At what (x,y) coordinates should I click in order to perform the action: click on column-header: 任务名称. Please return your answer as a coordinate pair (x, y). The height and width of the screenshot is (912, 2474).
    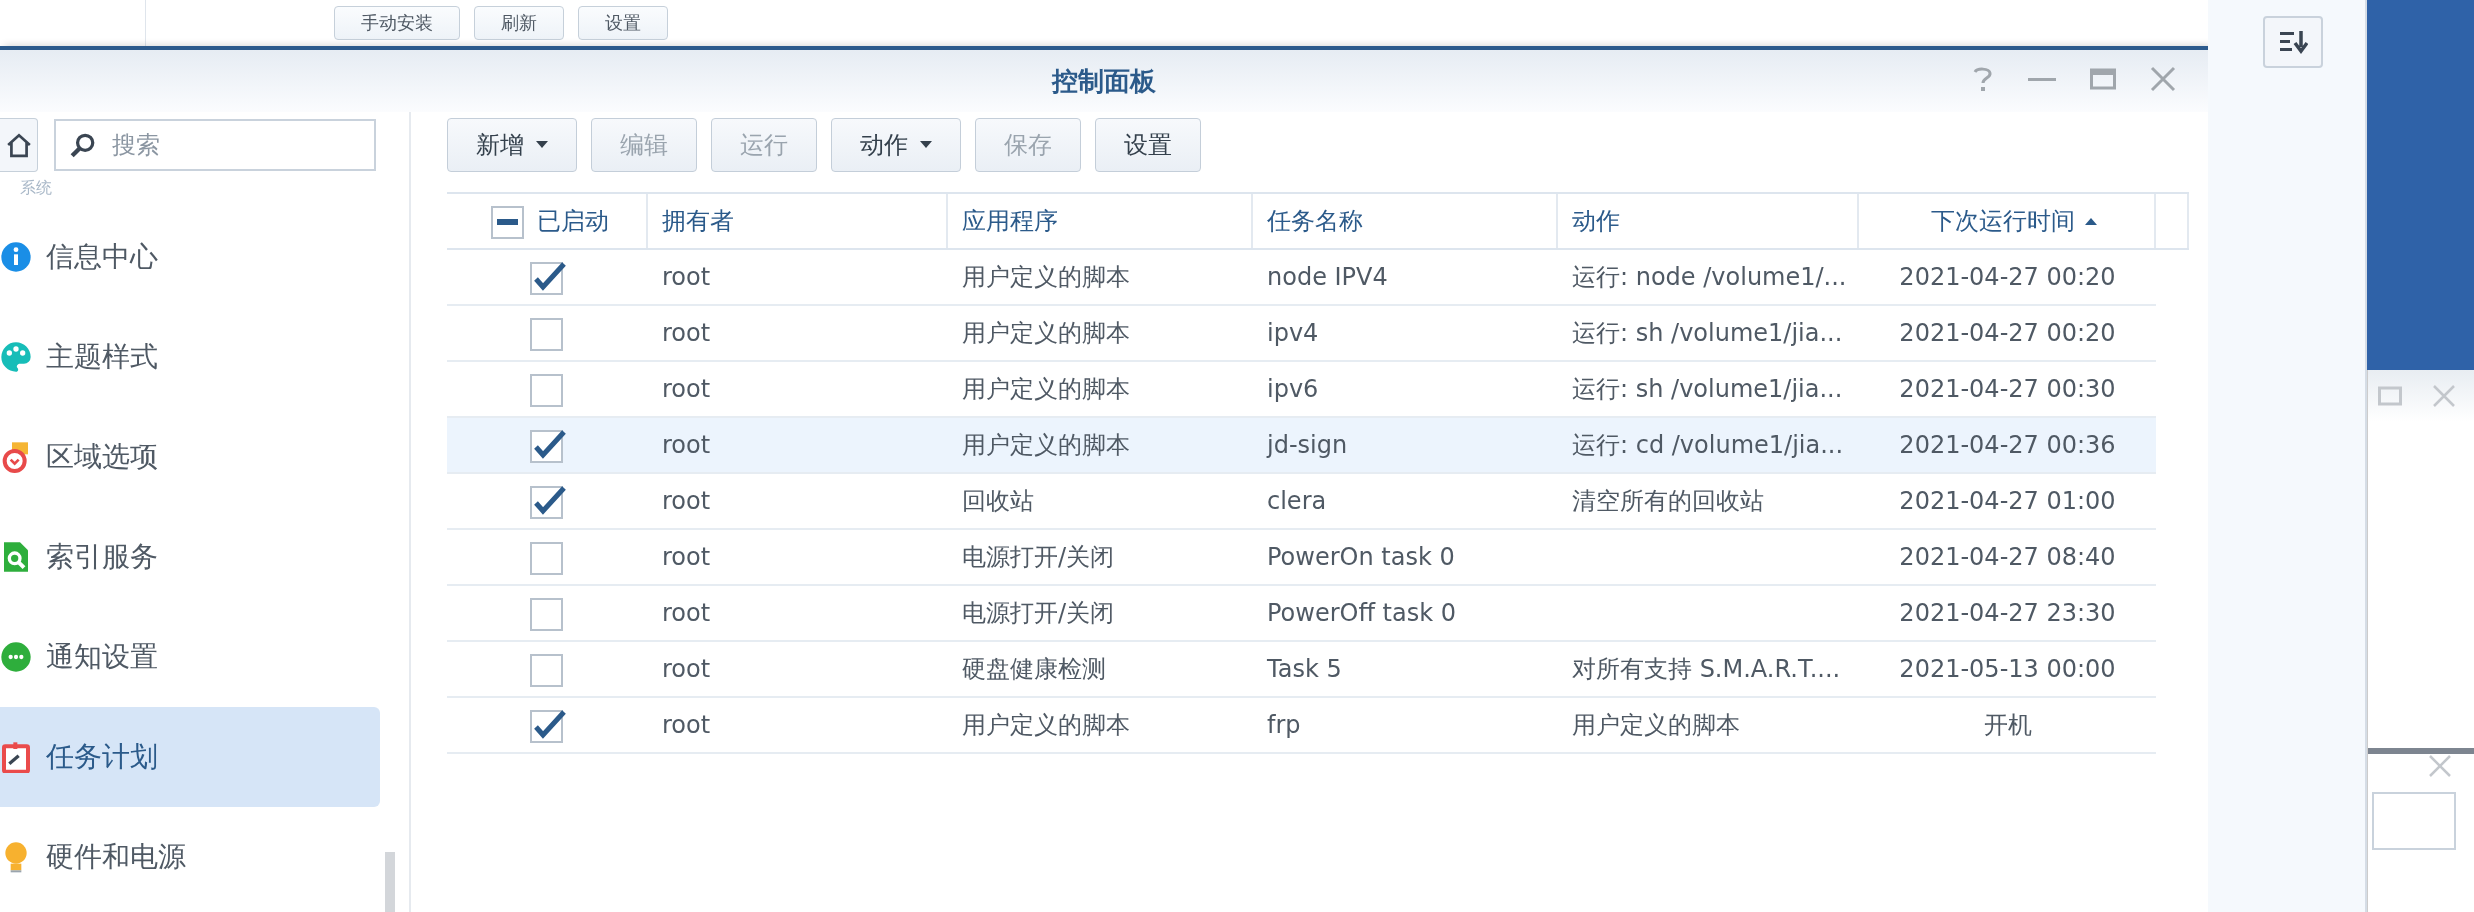
    Looking at the image, I should click on (1405, 221).